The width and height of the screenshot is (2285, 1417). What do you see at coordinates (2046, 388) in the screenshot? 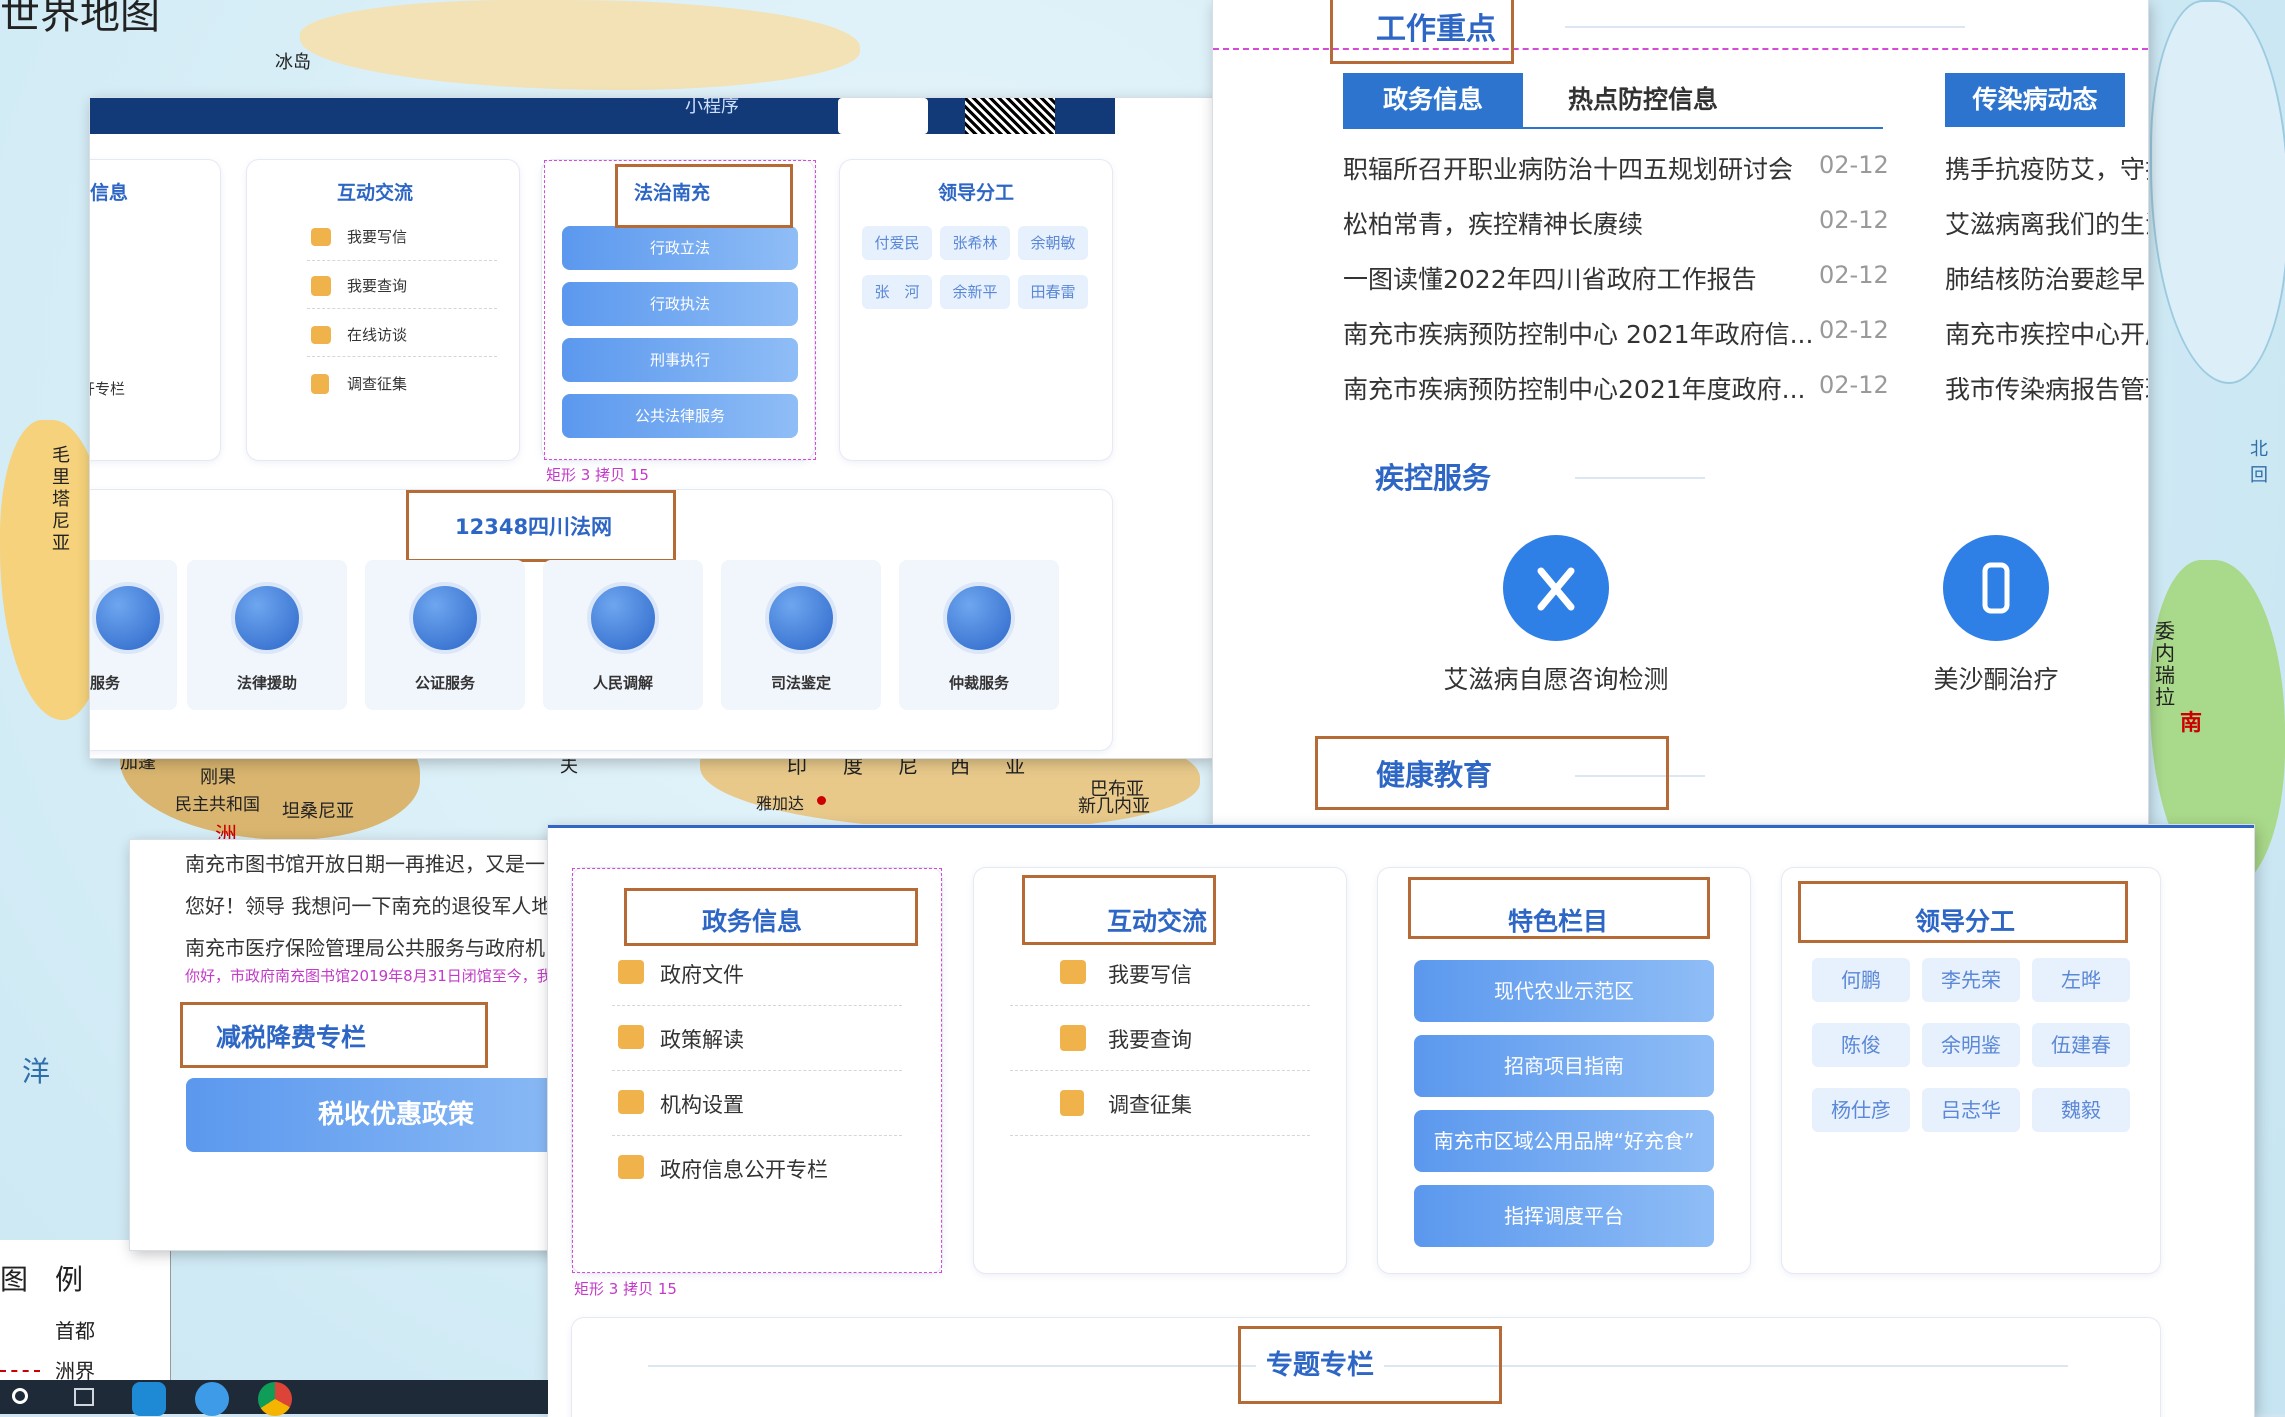
I see `news-item: 我市传染病报告管理` at bounding box center [2046, 388].